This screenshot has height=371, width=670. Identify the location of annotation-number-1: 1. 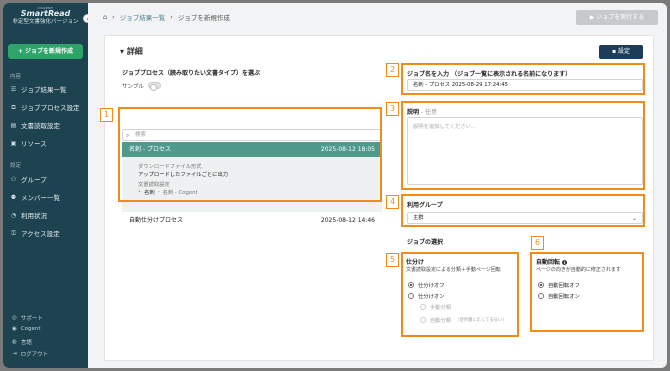
(106, 115).